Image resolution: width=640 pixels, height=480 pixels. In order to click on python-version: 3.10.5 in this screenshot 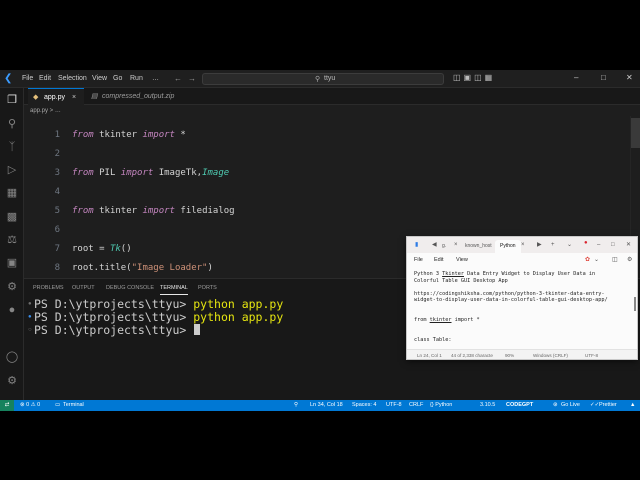, I will do `click(487, 405)`.